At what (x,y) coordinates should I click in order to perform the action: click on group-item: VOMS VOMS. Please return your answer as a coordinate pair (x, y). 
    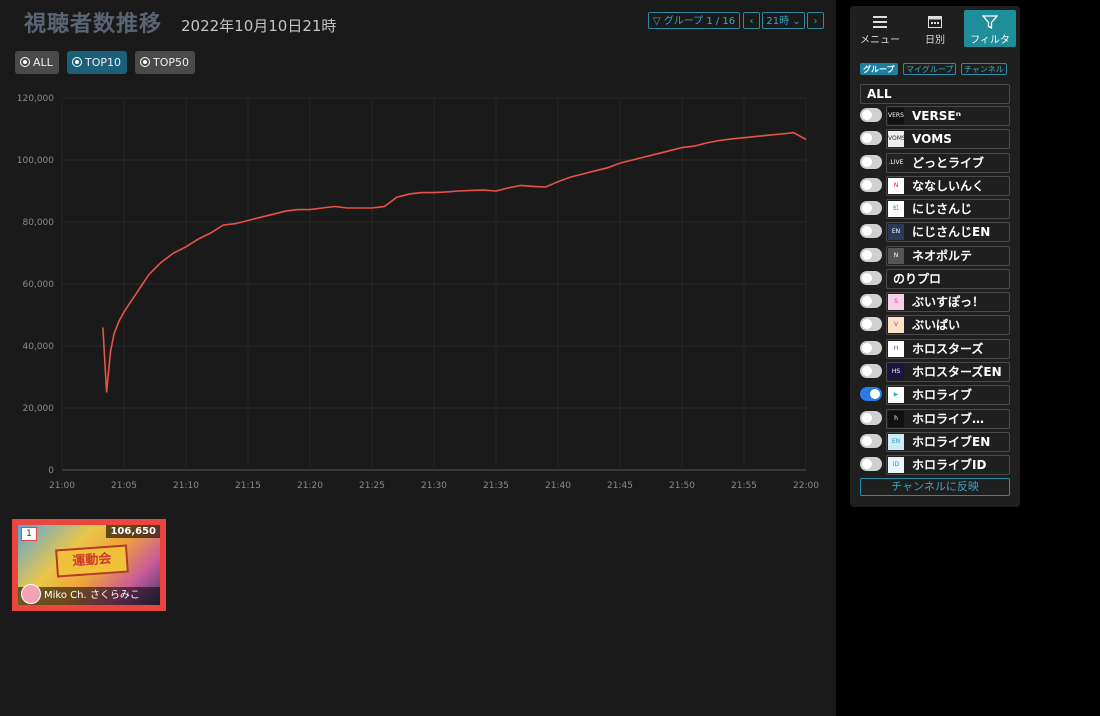
    Looking at the image, I should click on (935, 139).